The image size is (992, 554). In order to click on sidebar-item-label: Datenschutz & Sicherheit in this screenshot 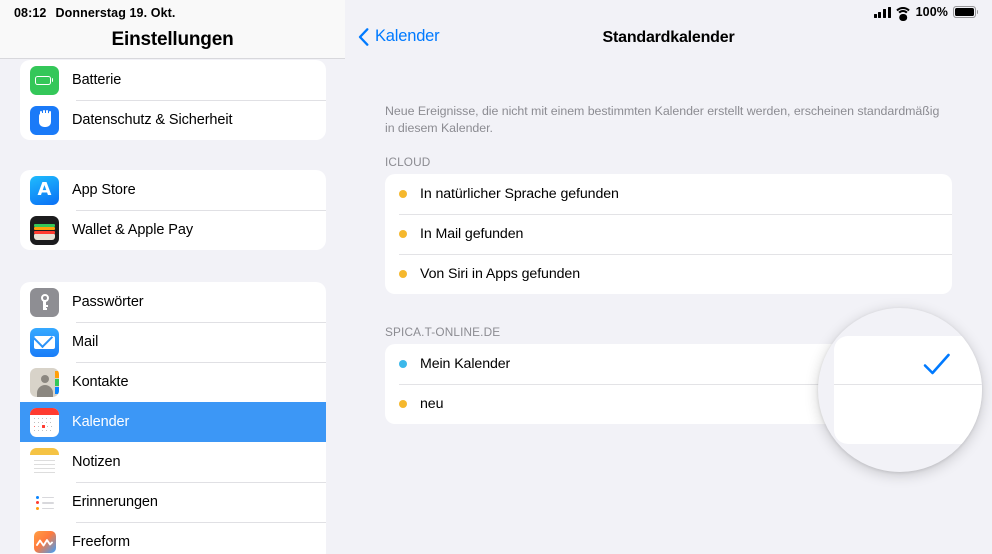, I will do `click(152, 120)`.